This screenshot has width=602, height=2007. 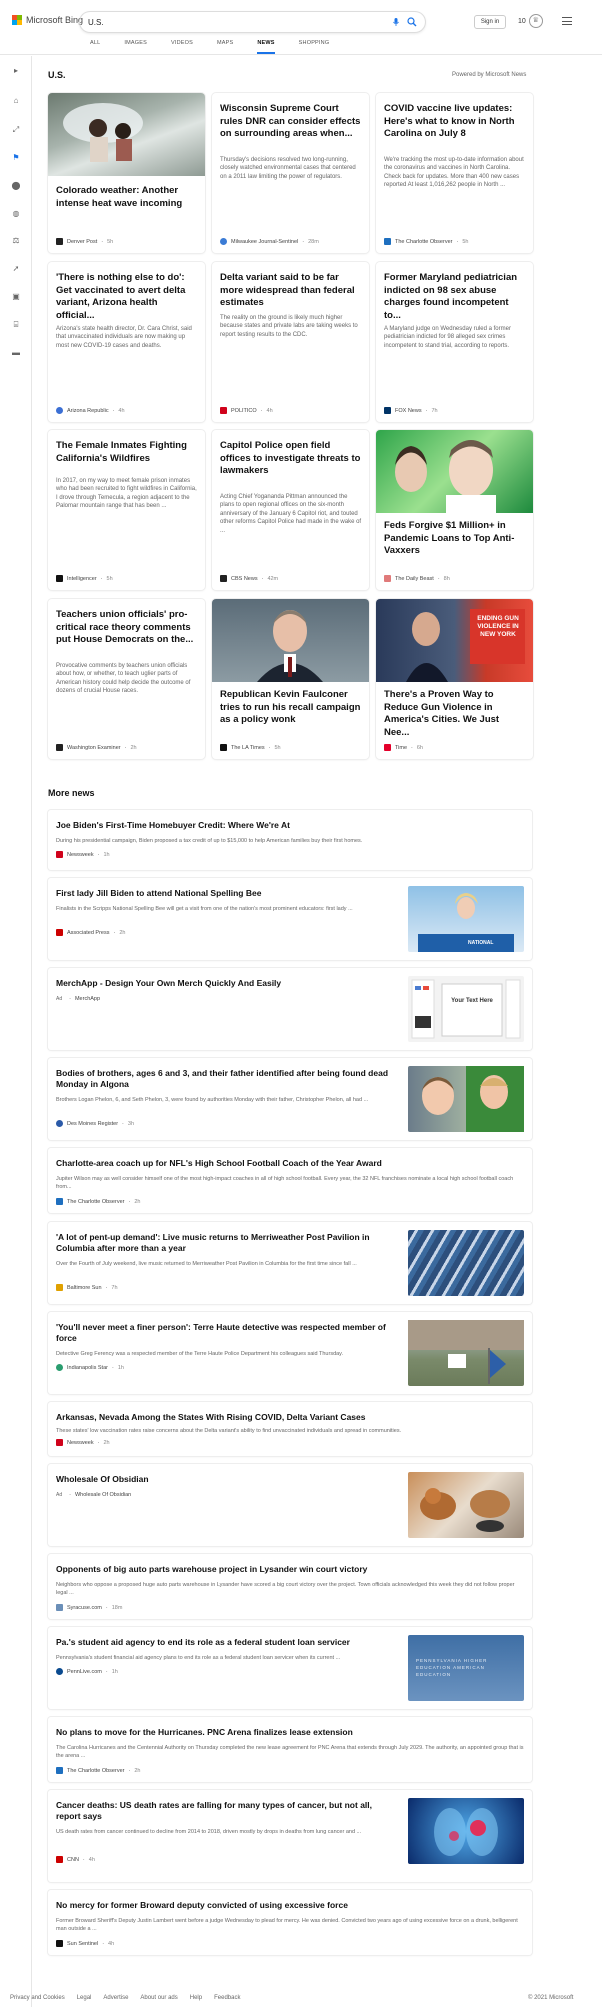 I want to click on footer-link-advertise: Advertise, so click(x=115, y=1998).